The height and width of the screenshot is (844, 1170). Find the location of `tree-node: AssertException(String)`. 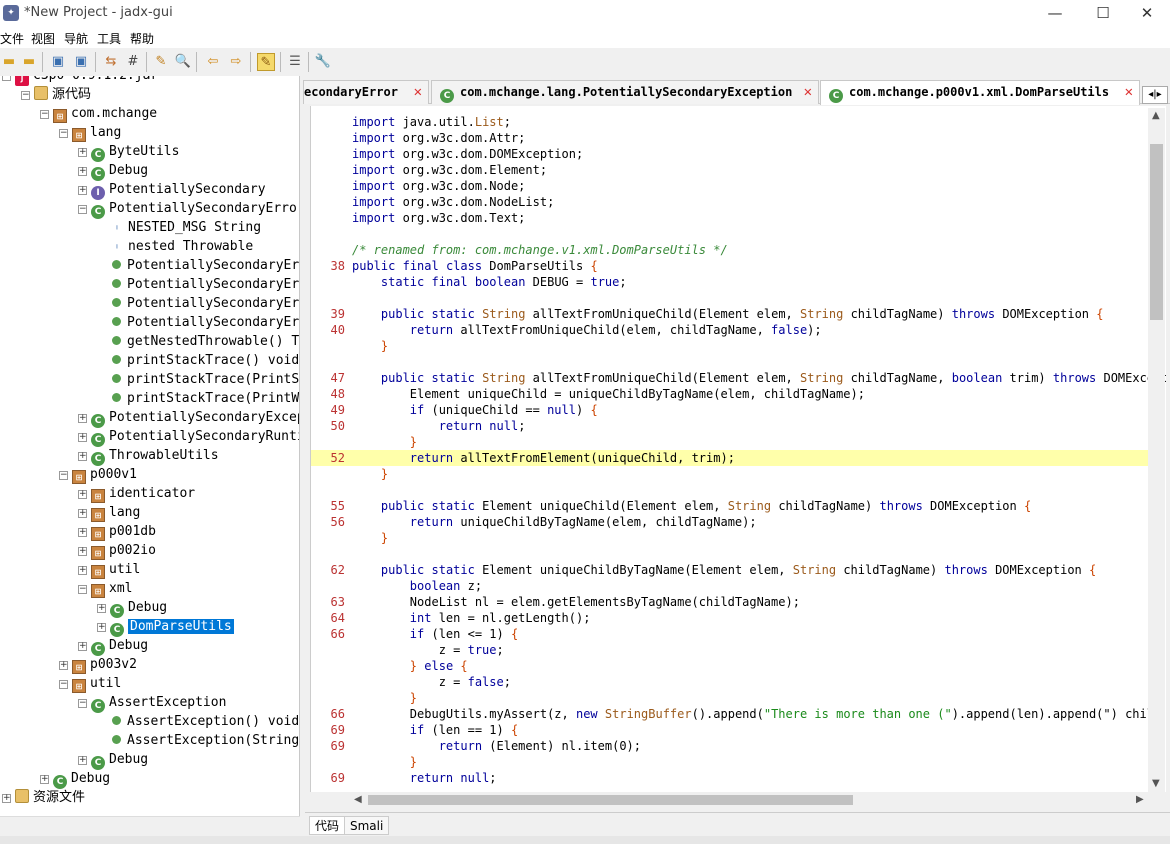

tree-node: AssertException(String) is located at coordinates (198, 740).